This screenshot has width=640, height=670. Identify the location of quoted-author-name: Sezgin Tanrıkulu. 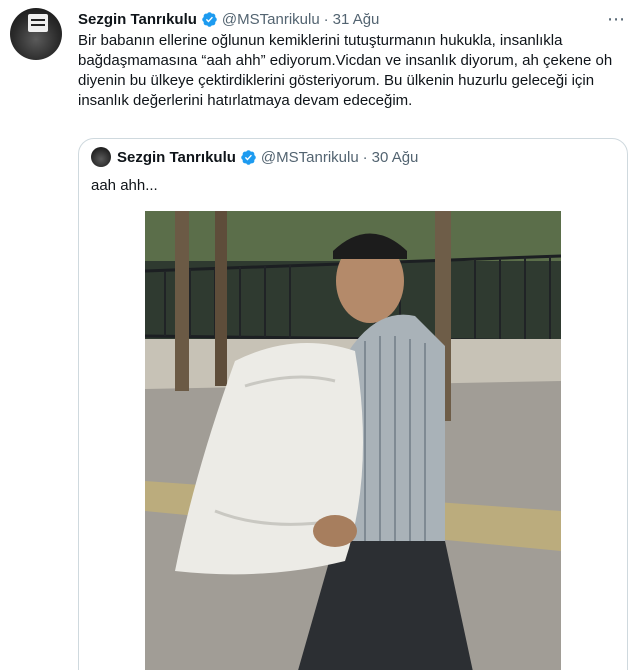
(176, 157).